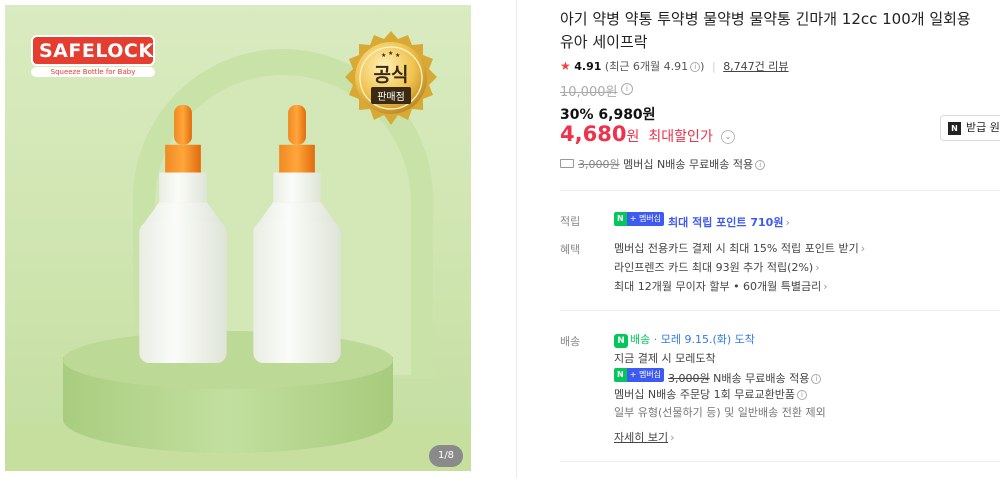  What do you see at coordinates (765, 19) in the screenshot?
I see `product-title-line1: 아기 약병 약통 투약병 물약병 물약통 긴마개 12cc 100개 일회용` at bounding box center [765, 19].